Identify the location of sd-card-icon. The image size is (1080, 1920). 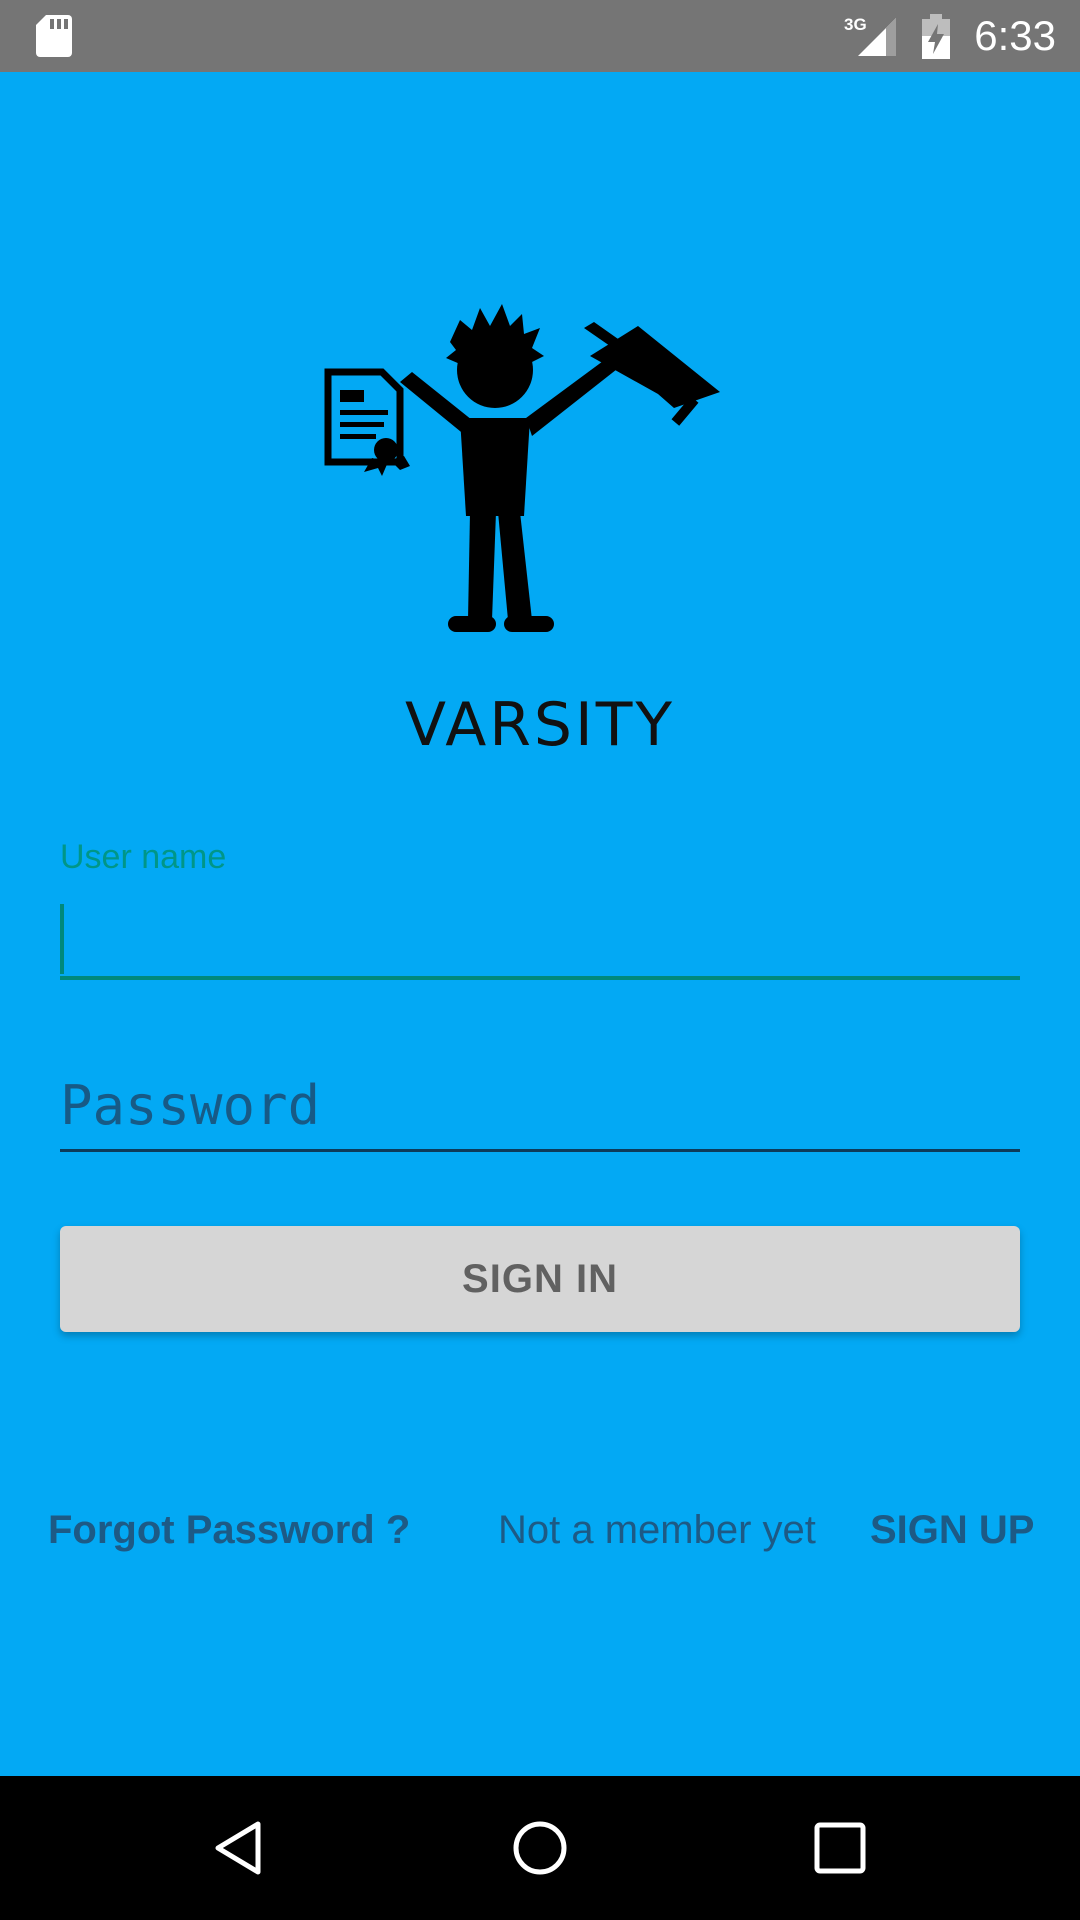
(54, 36).